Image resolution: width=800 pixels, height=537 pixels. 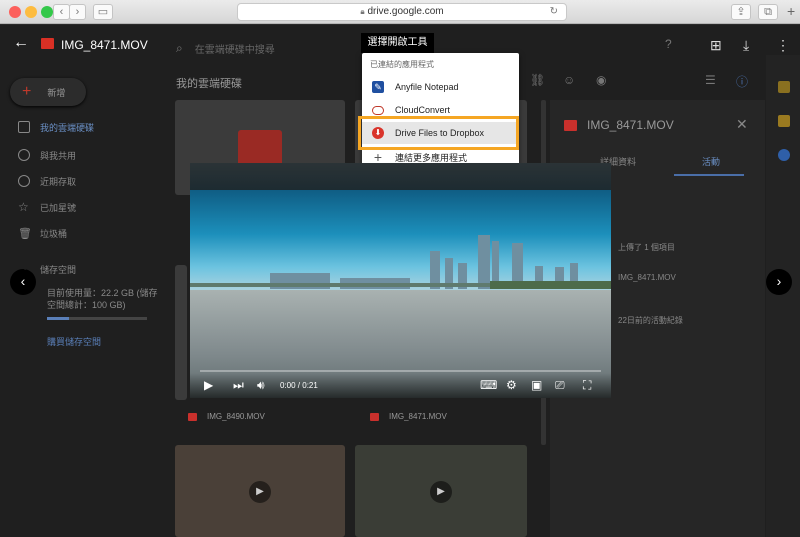 What do you see at coordinates (431, 157) in the screenshot?
I see `menu-item-label: 連結更多應用程式` at bounding box center [431, 157].